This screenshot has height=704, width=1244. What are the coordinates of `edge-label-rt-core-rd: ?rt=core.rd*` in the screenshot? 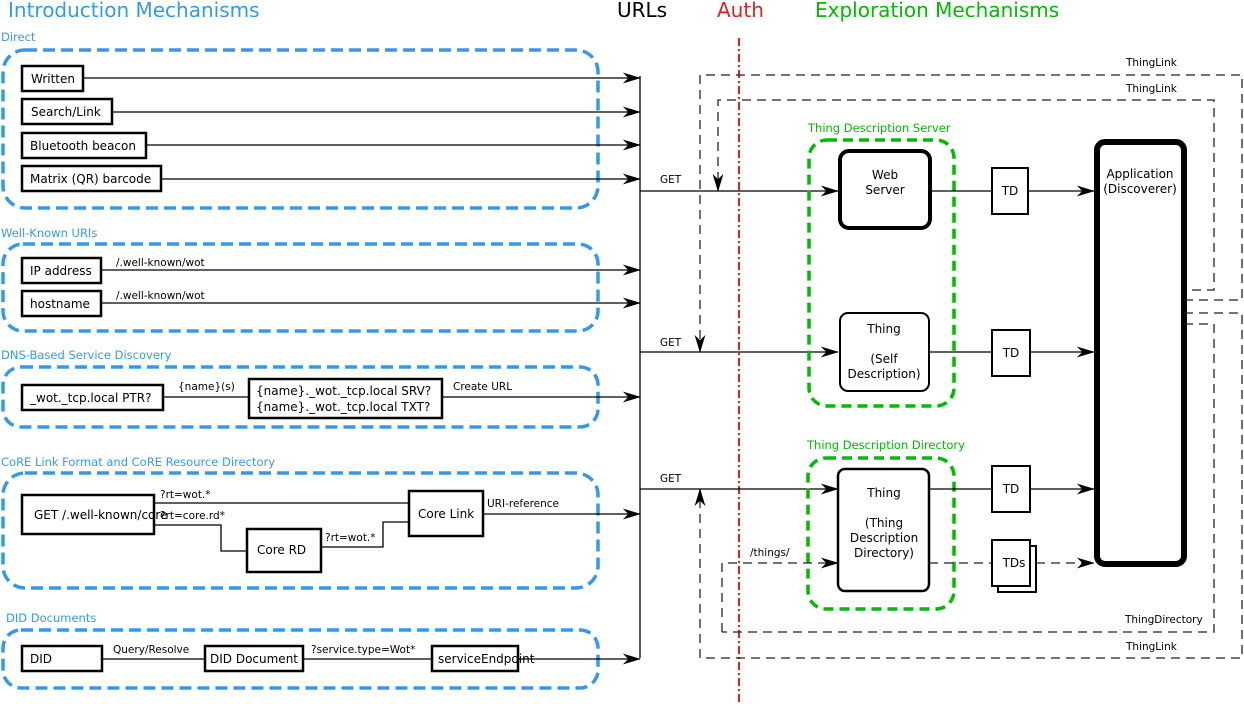 It's located at (192, 516).